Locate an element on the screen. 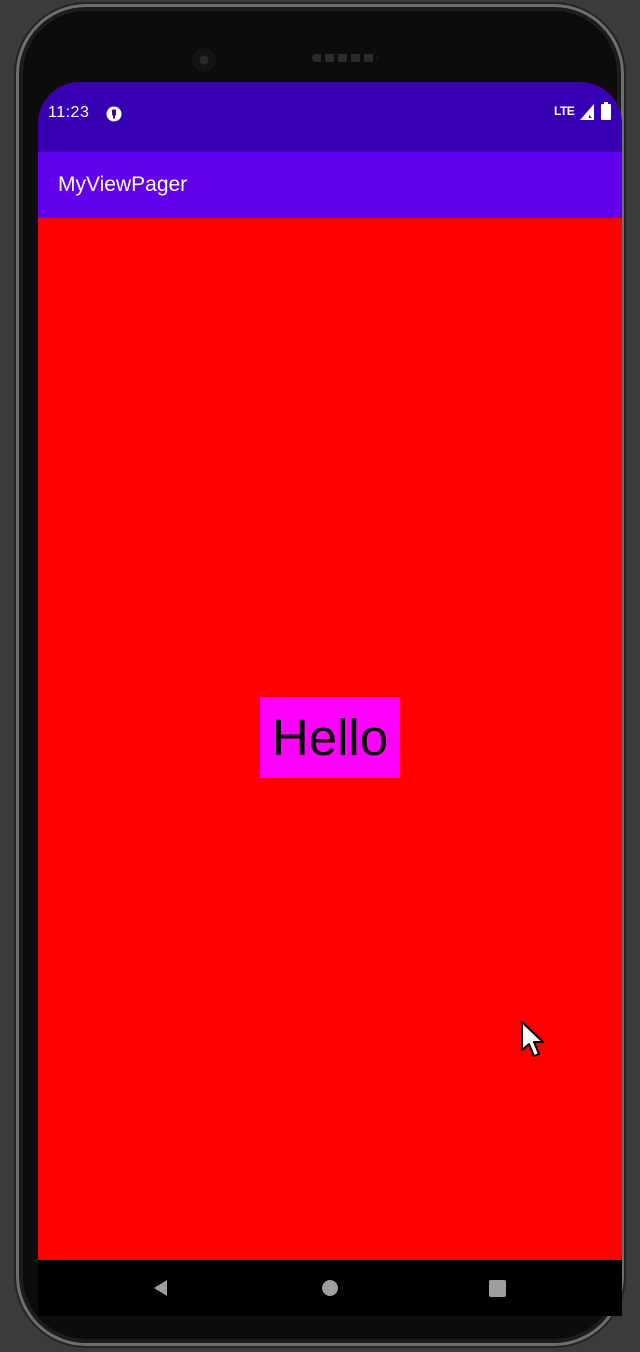  app-bar: MyViewPager is located at coordinates (330, 185).